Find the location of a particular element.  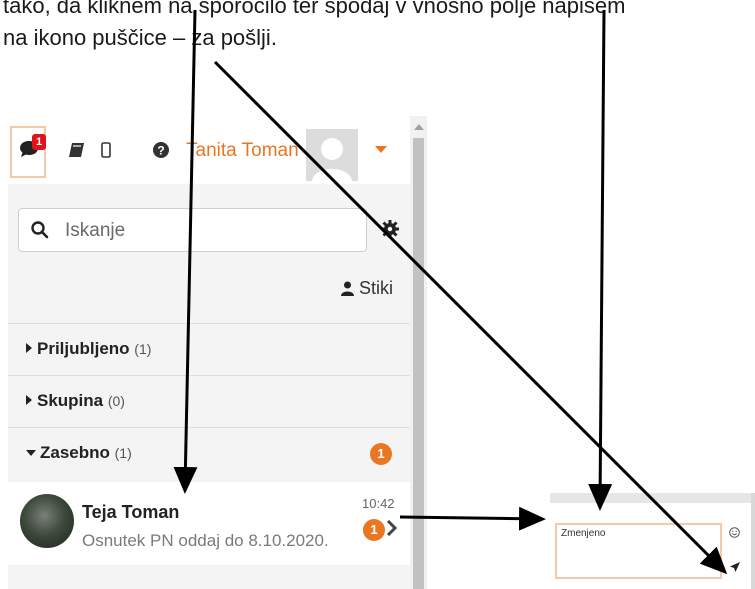

book-icon is located at coordinates (77, 150).